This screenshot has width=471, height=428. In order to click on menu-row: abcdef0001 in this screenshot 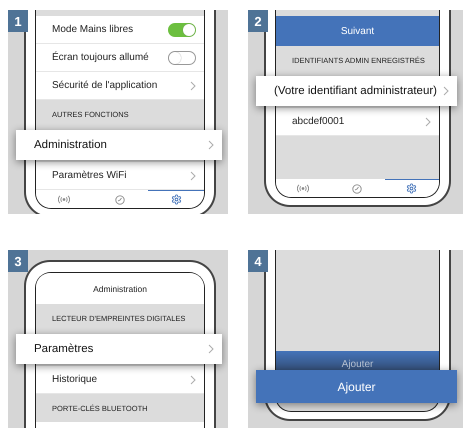, I will do `click(357, 122)`.